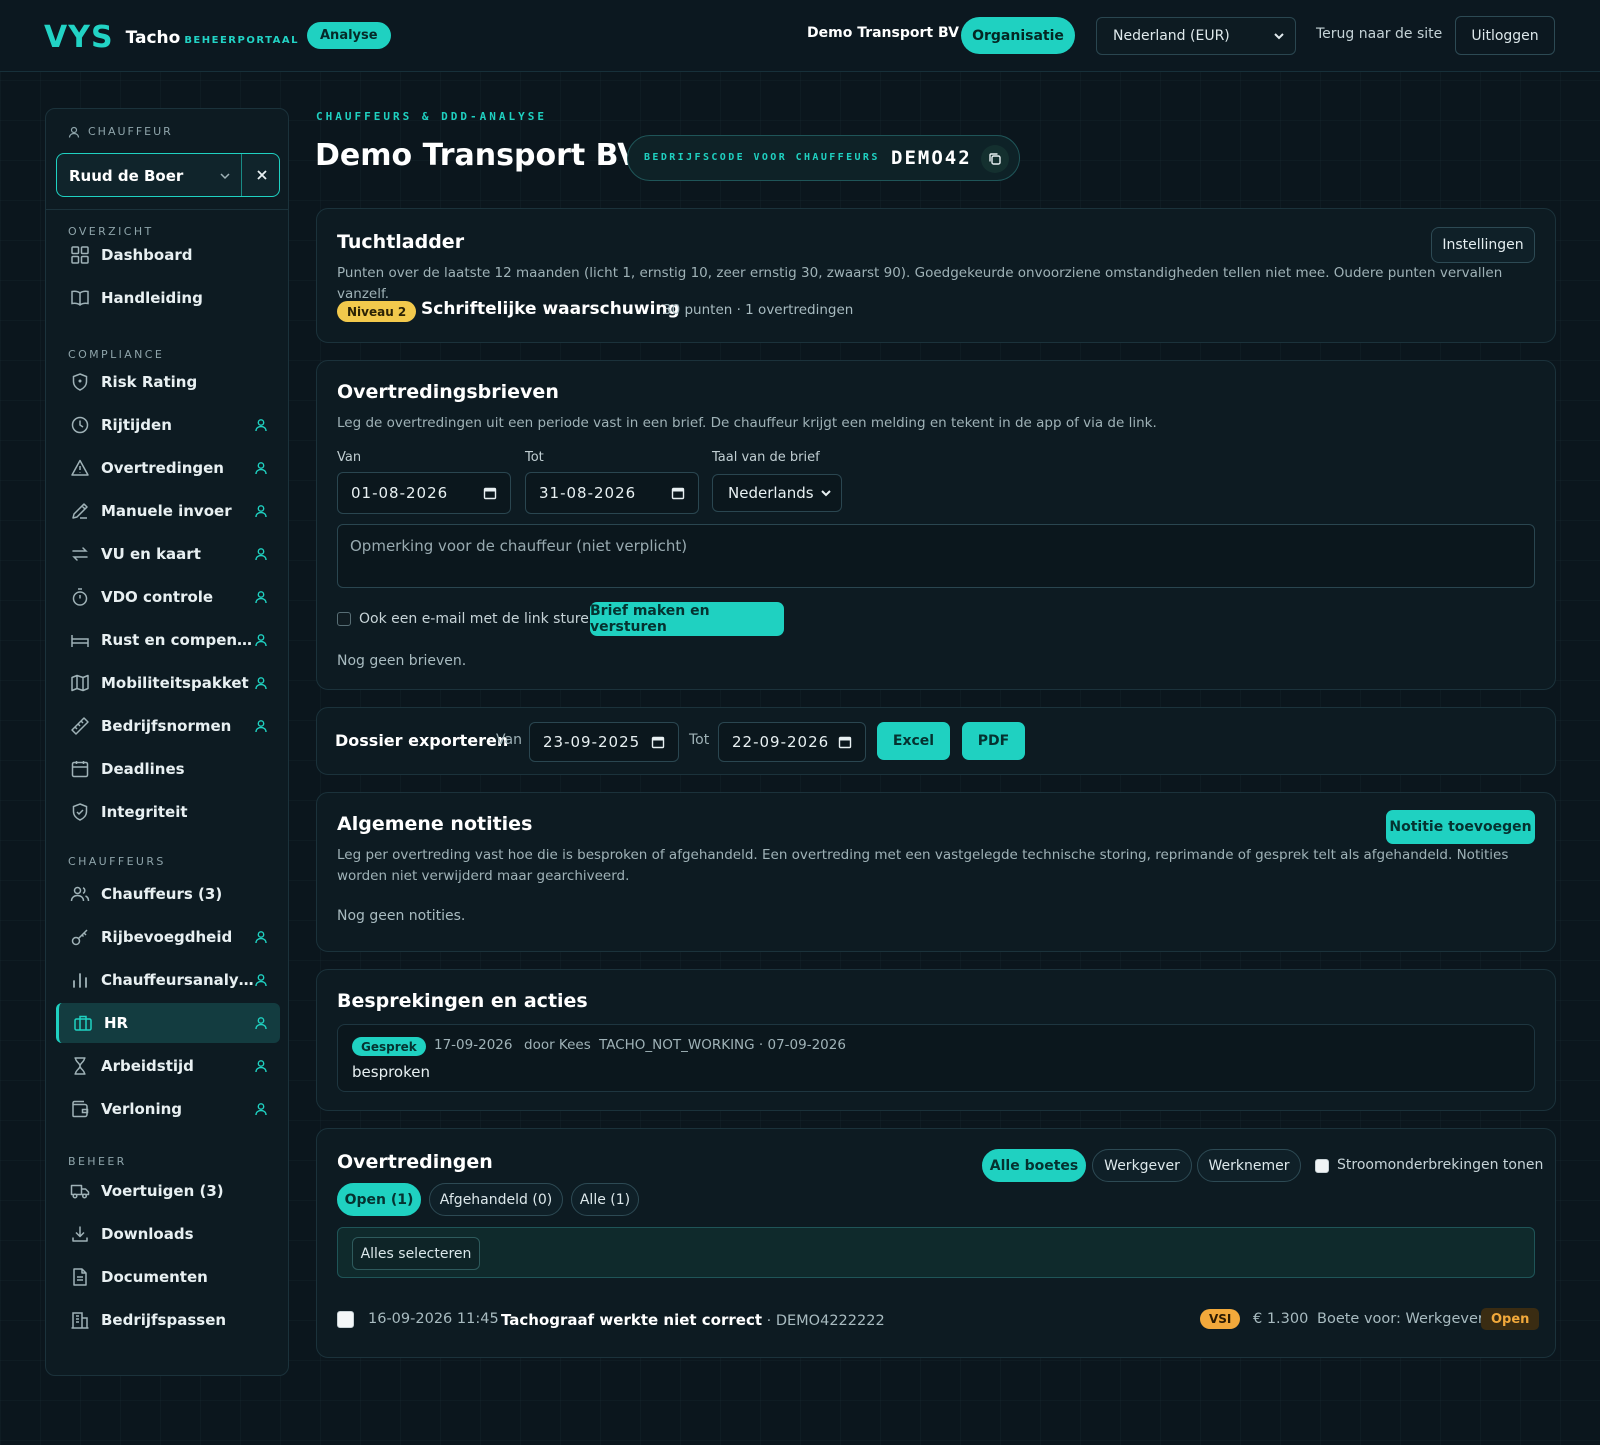 This screenshot has width=1600, height=1445. Describe the element at coordinates (344, 619) in the screenshot. I see `email-checkbox` at that location.